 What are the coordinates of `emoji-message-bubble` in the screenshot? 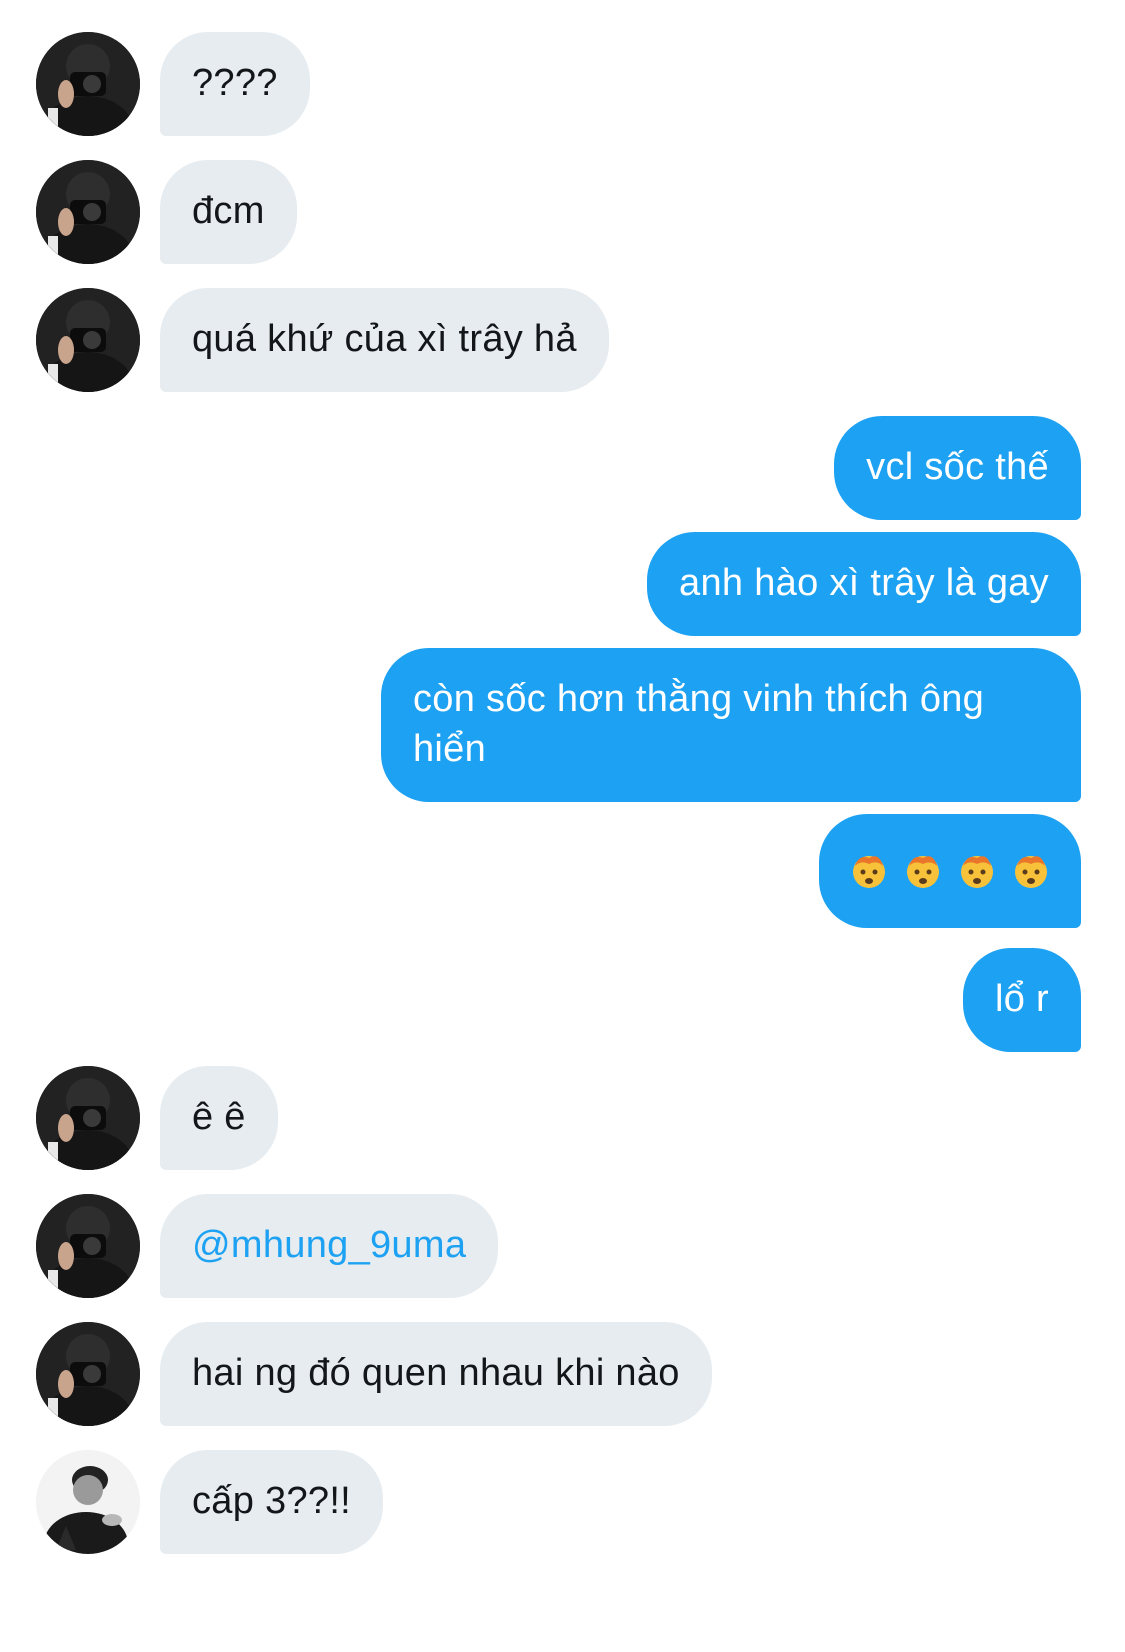 It's located at (950, 871).